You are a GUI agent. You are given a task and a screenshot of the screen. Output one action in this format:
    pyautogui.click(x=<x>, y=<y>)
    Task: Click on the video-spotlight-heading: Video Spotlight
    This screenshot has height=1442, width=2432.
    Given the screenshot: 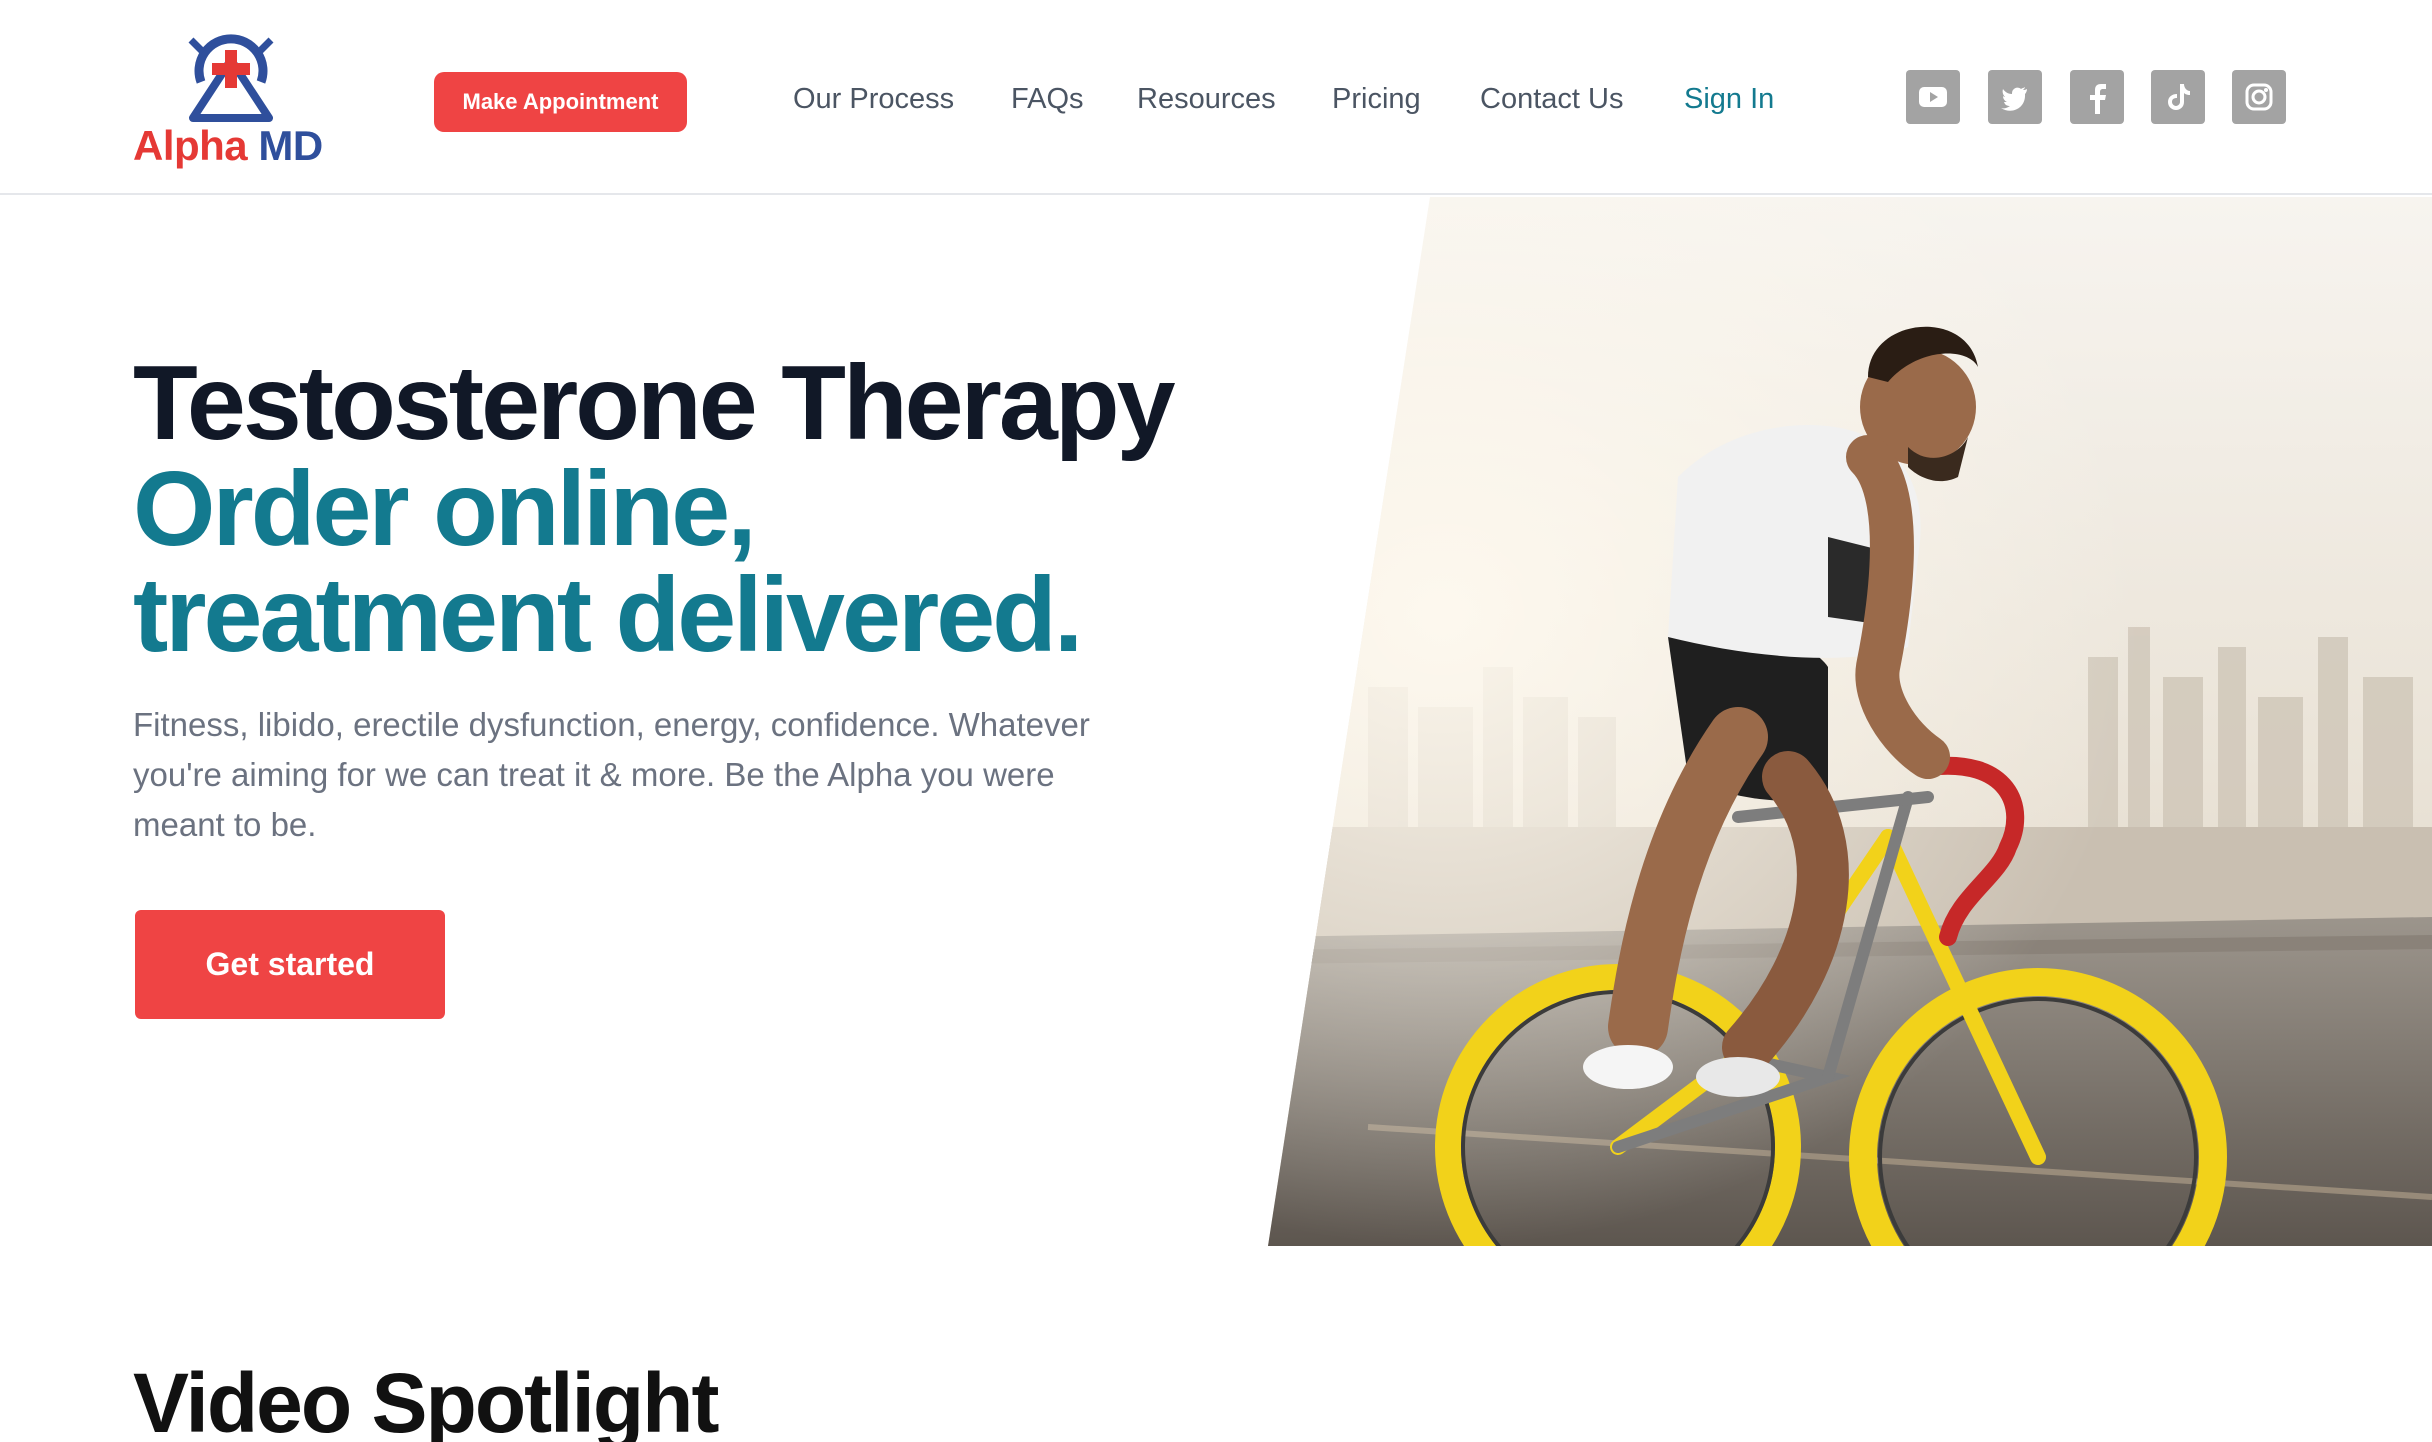 What is the action you would take?
    pyautogui.click(x=426, y=1399)
    